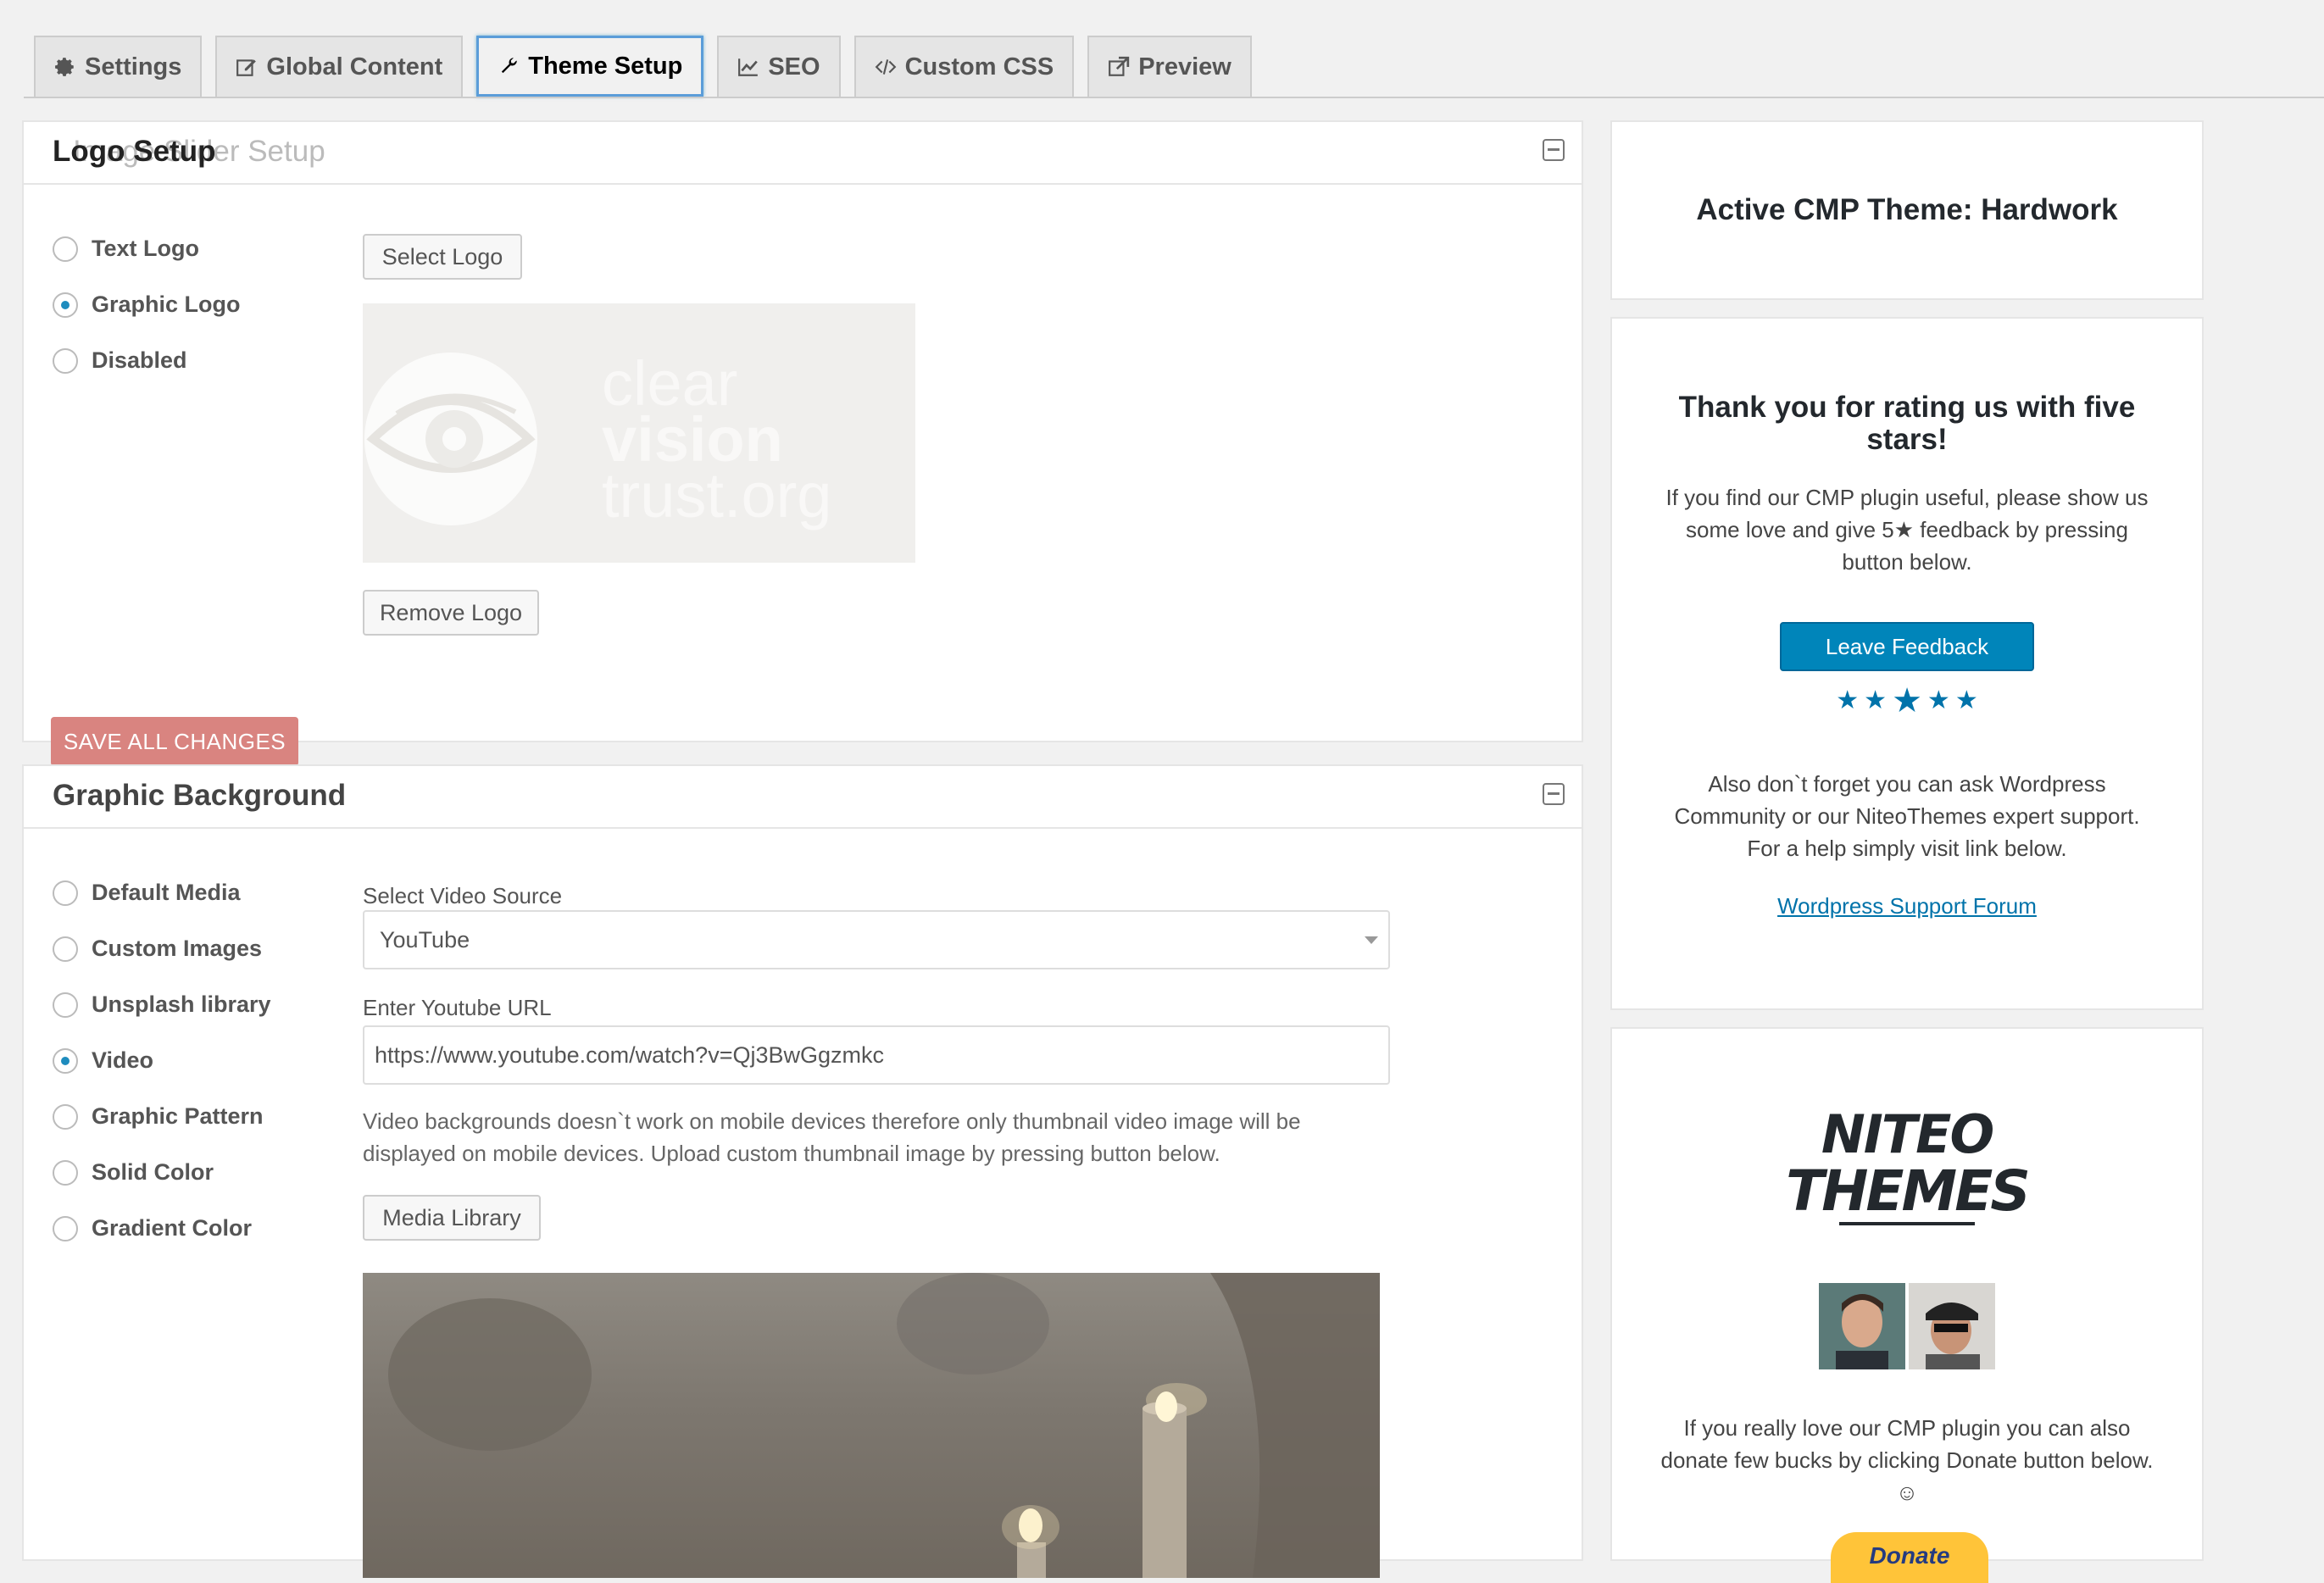  I want to click on radio-default-media: Default Media, so click(147, 893).